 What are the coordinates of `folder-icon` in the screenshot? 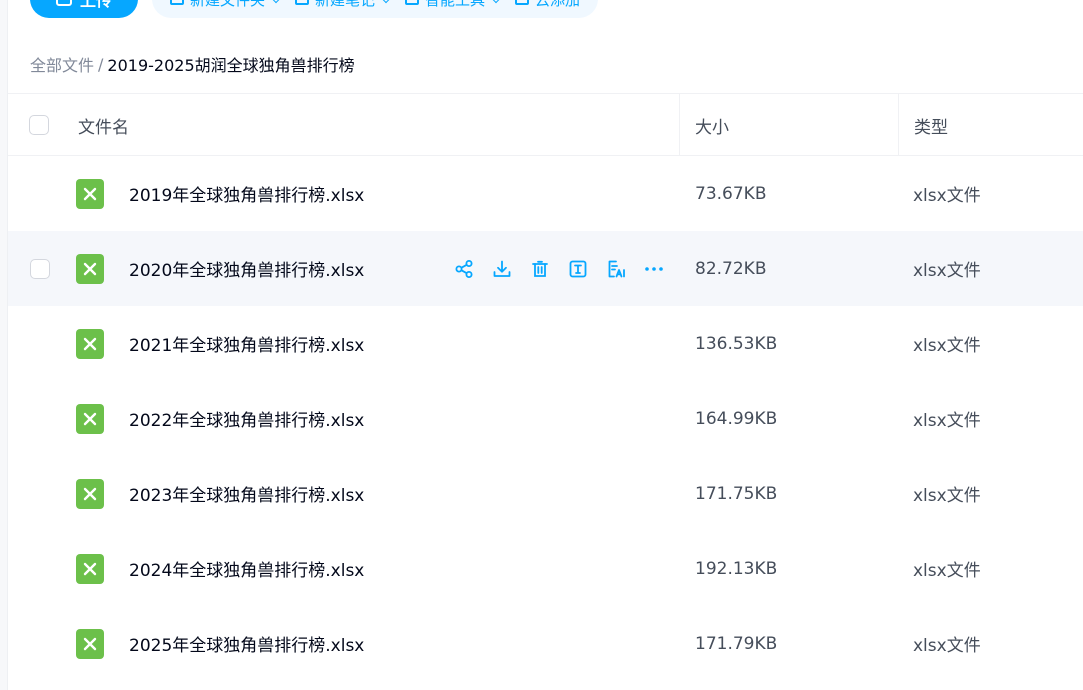 It's located at (177, 2).